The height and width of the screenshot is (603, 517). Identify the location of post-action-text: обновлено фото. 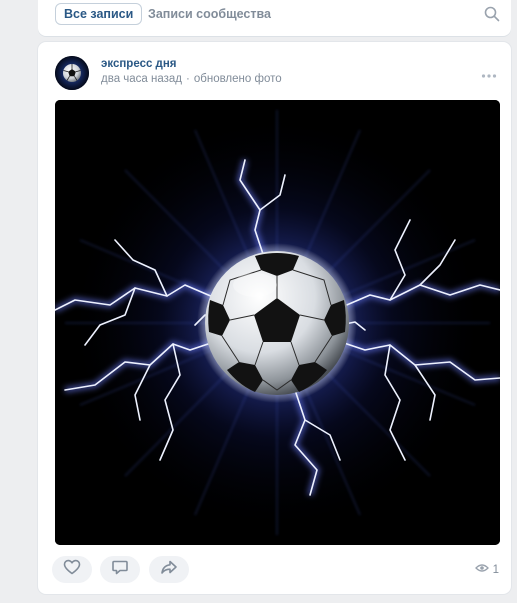
(237, 79).